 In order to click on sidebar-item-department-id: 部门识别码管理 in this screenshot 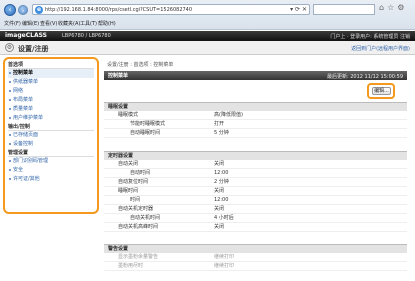, I will do `click(51, 161)`.